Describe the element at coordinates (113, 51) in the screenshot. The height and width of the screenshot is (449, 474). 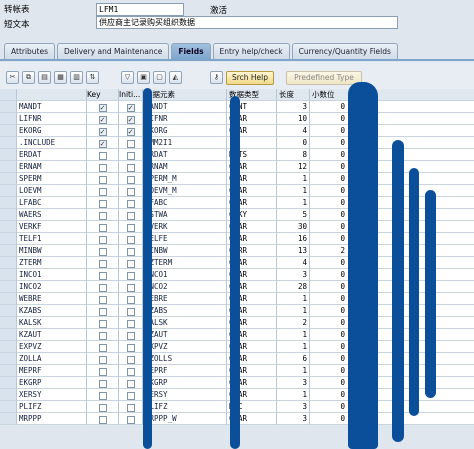
I see `tab-delivery-maintenance: Delivery and Maintenance` at that location.